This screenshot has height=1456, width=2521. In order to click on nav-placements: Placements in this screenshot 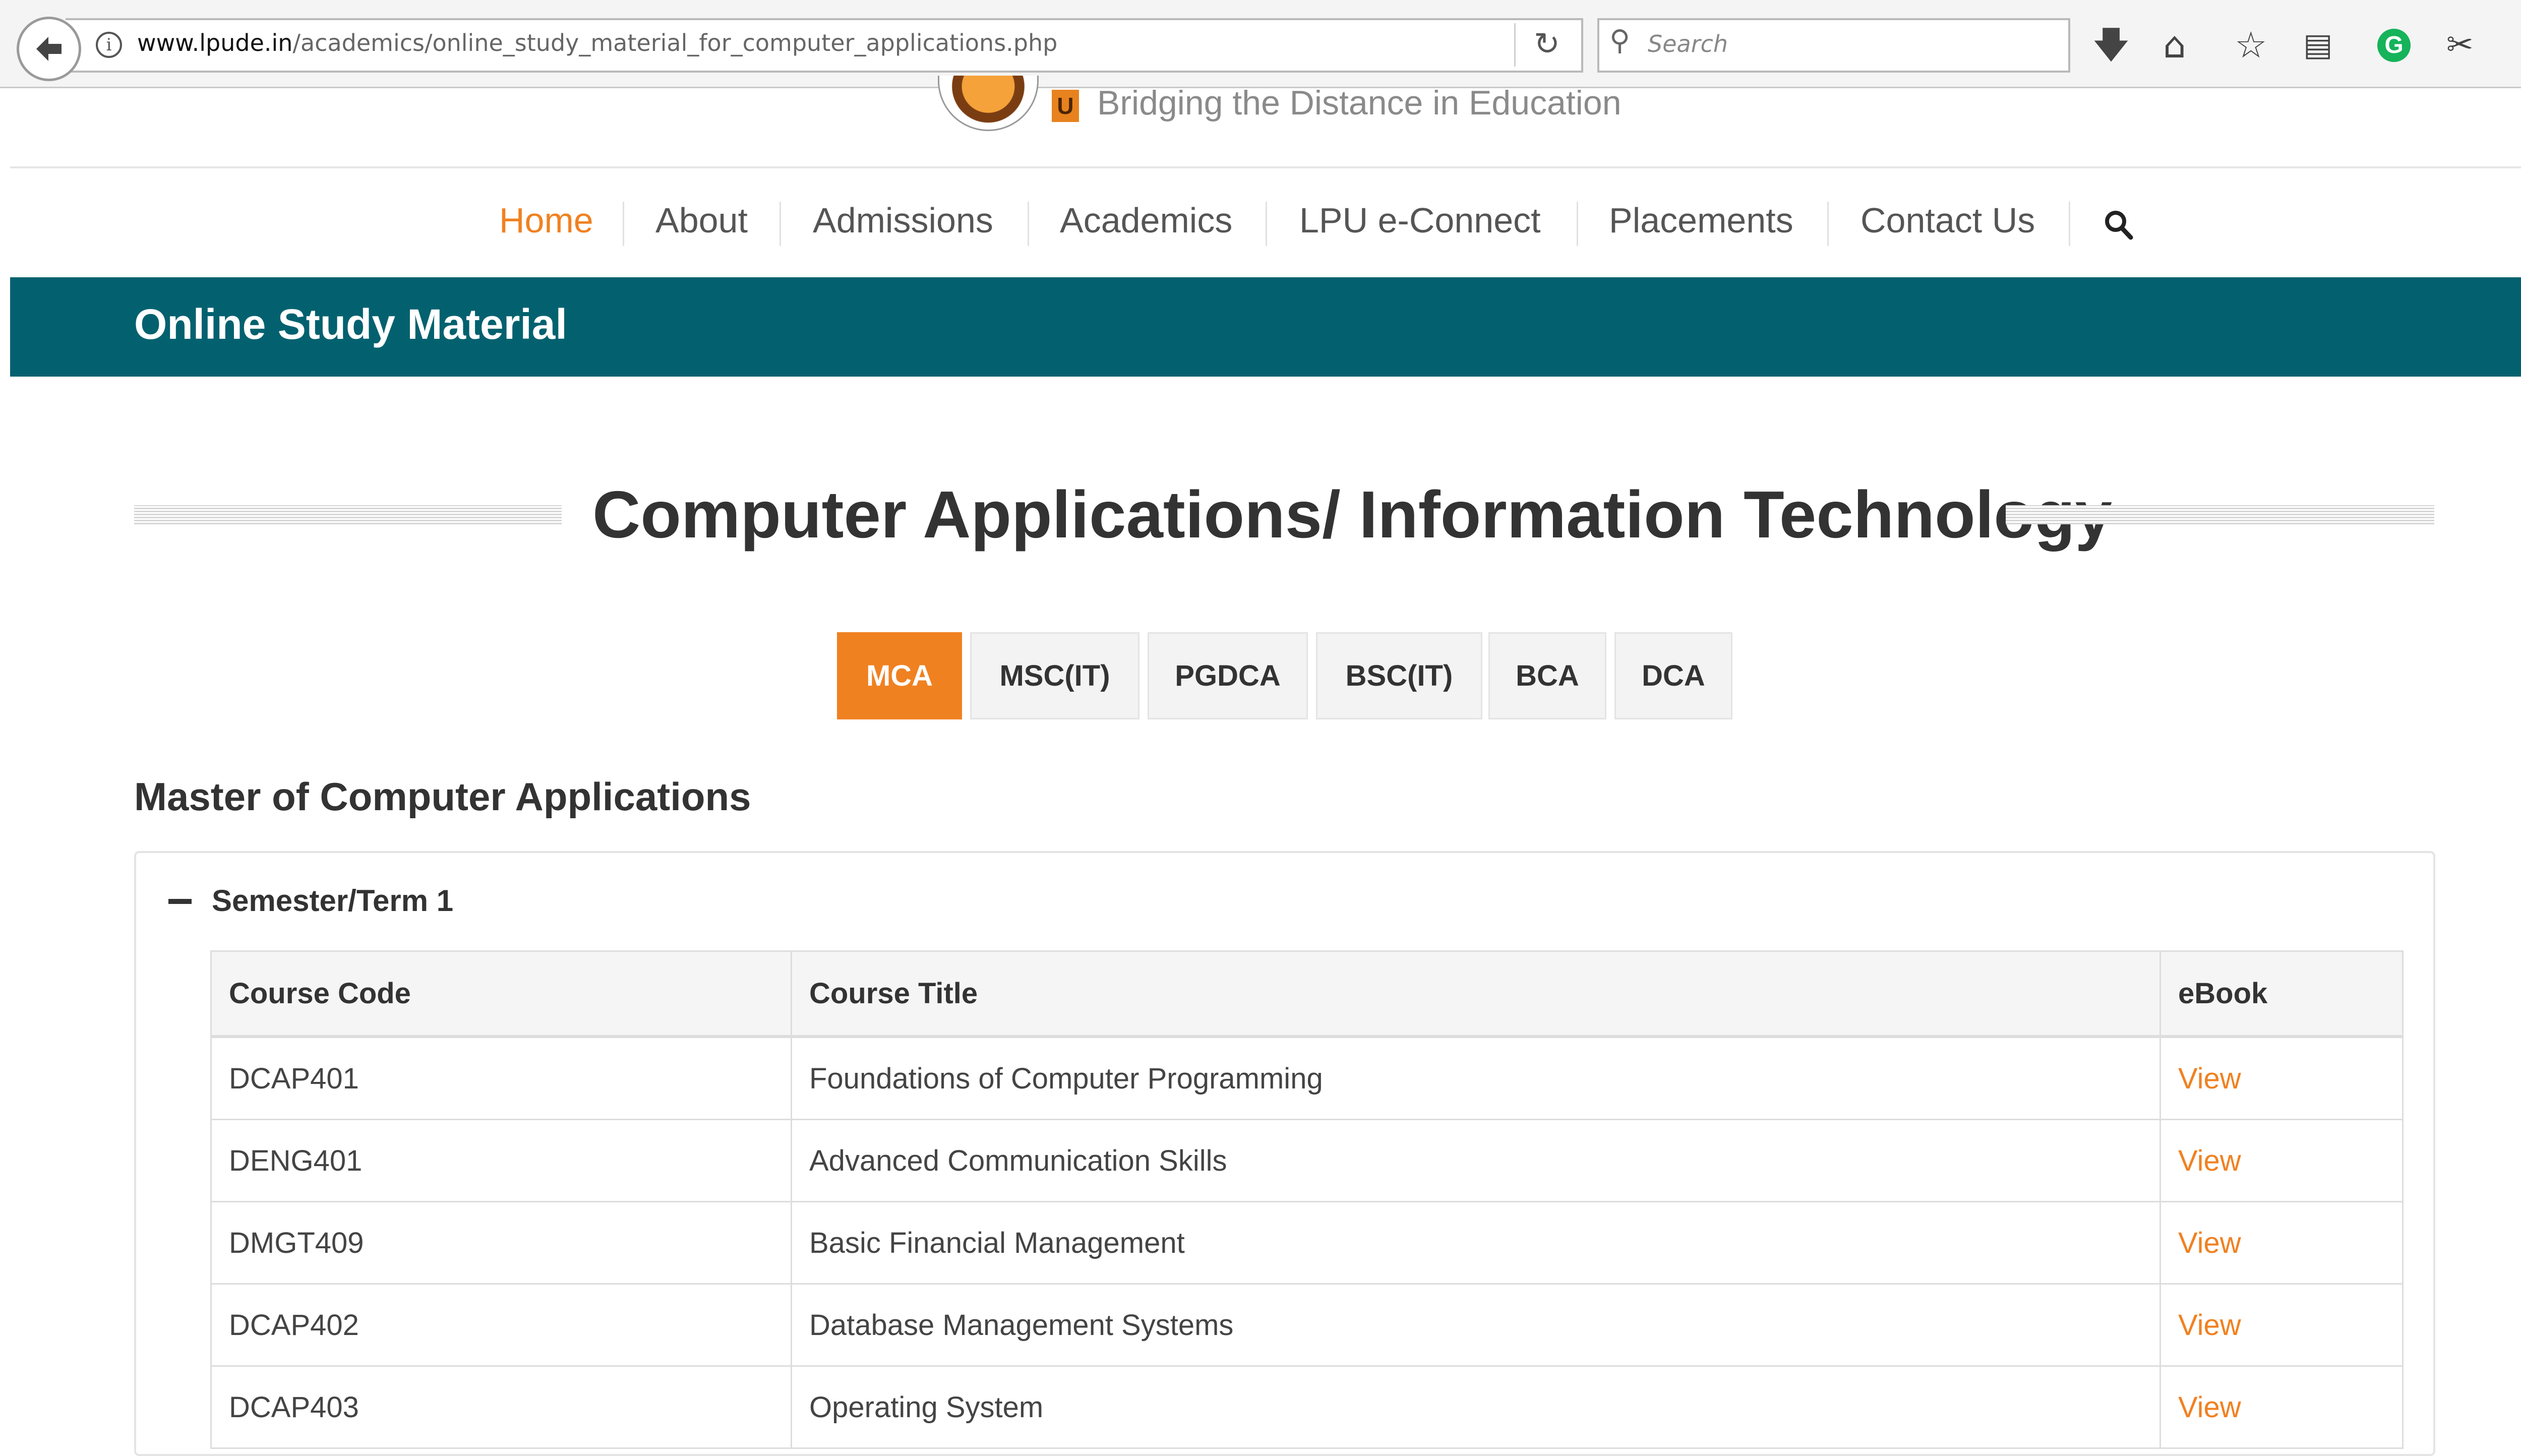, I will do `click(1701, 220)`.